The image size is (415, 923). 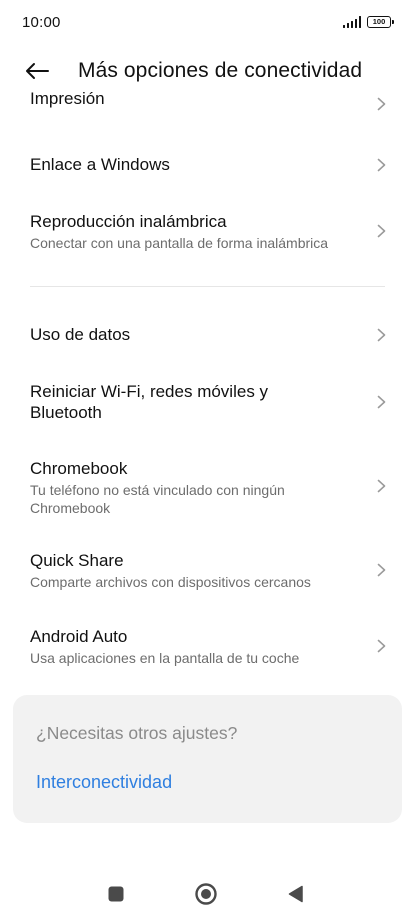 I want to click on item-title: Enlace a Windows, so click(x=100, y=164).